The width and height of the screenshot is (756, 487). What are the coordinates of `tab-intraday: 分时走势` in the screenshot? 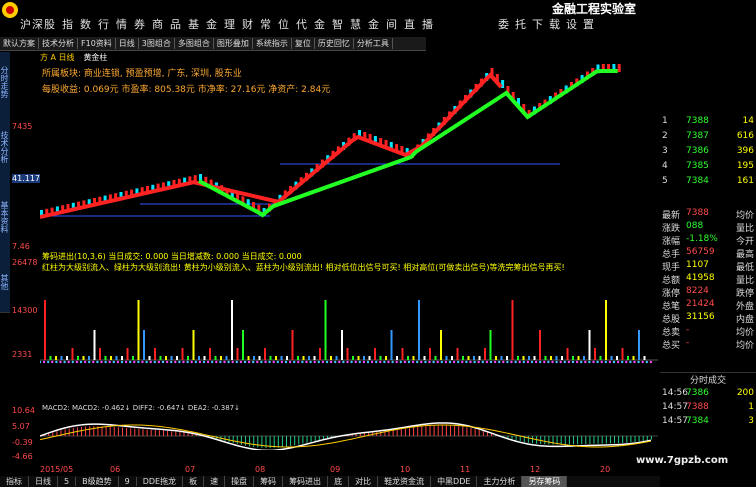 It's located at (5, 82).